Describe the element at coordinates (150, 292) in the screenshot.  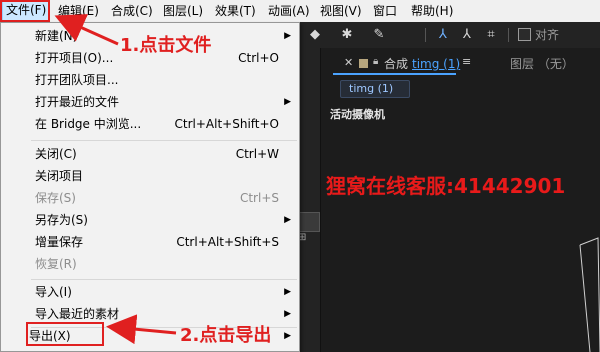
I see `menu-item-import: 导入(I) ▶` at that location.